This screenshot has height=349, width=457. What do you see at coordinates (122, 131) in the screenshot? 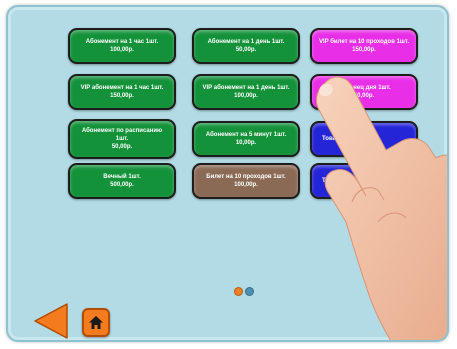
I see `tile-line: Абонемент по расписанию` at bounding box center [122, 131].